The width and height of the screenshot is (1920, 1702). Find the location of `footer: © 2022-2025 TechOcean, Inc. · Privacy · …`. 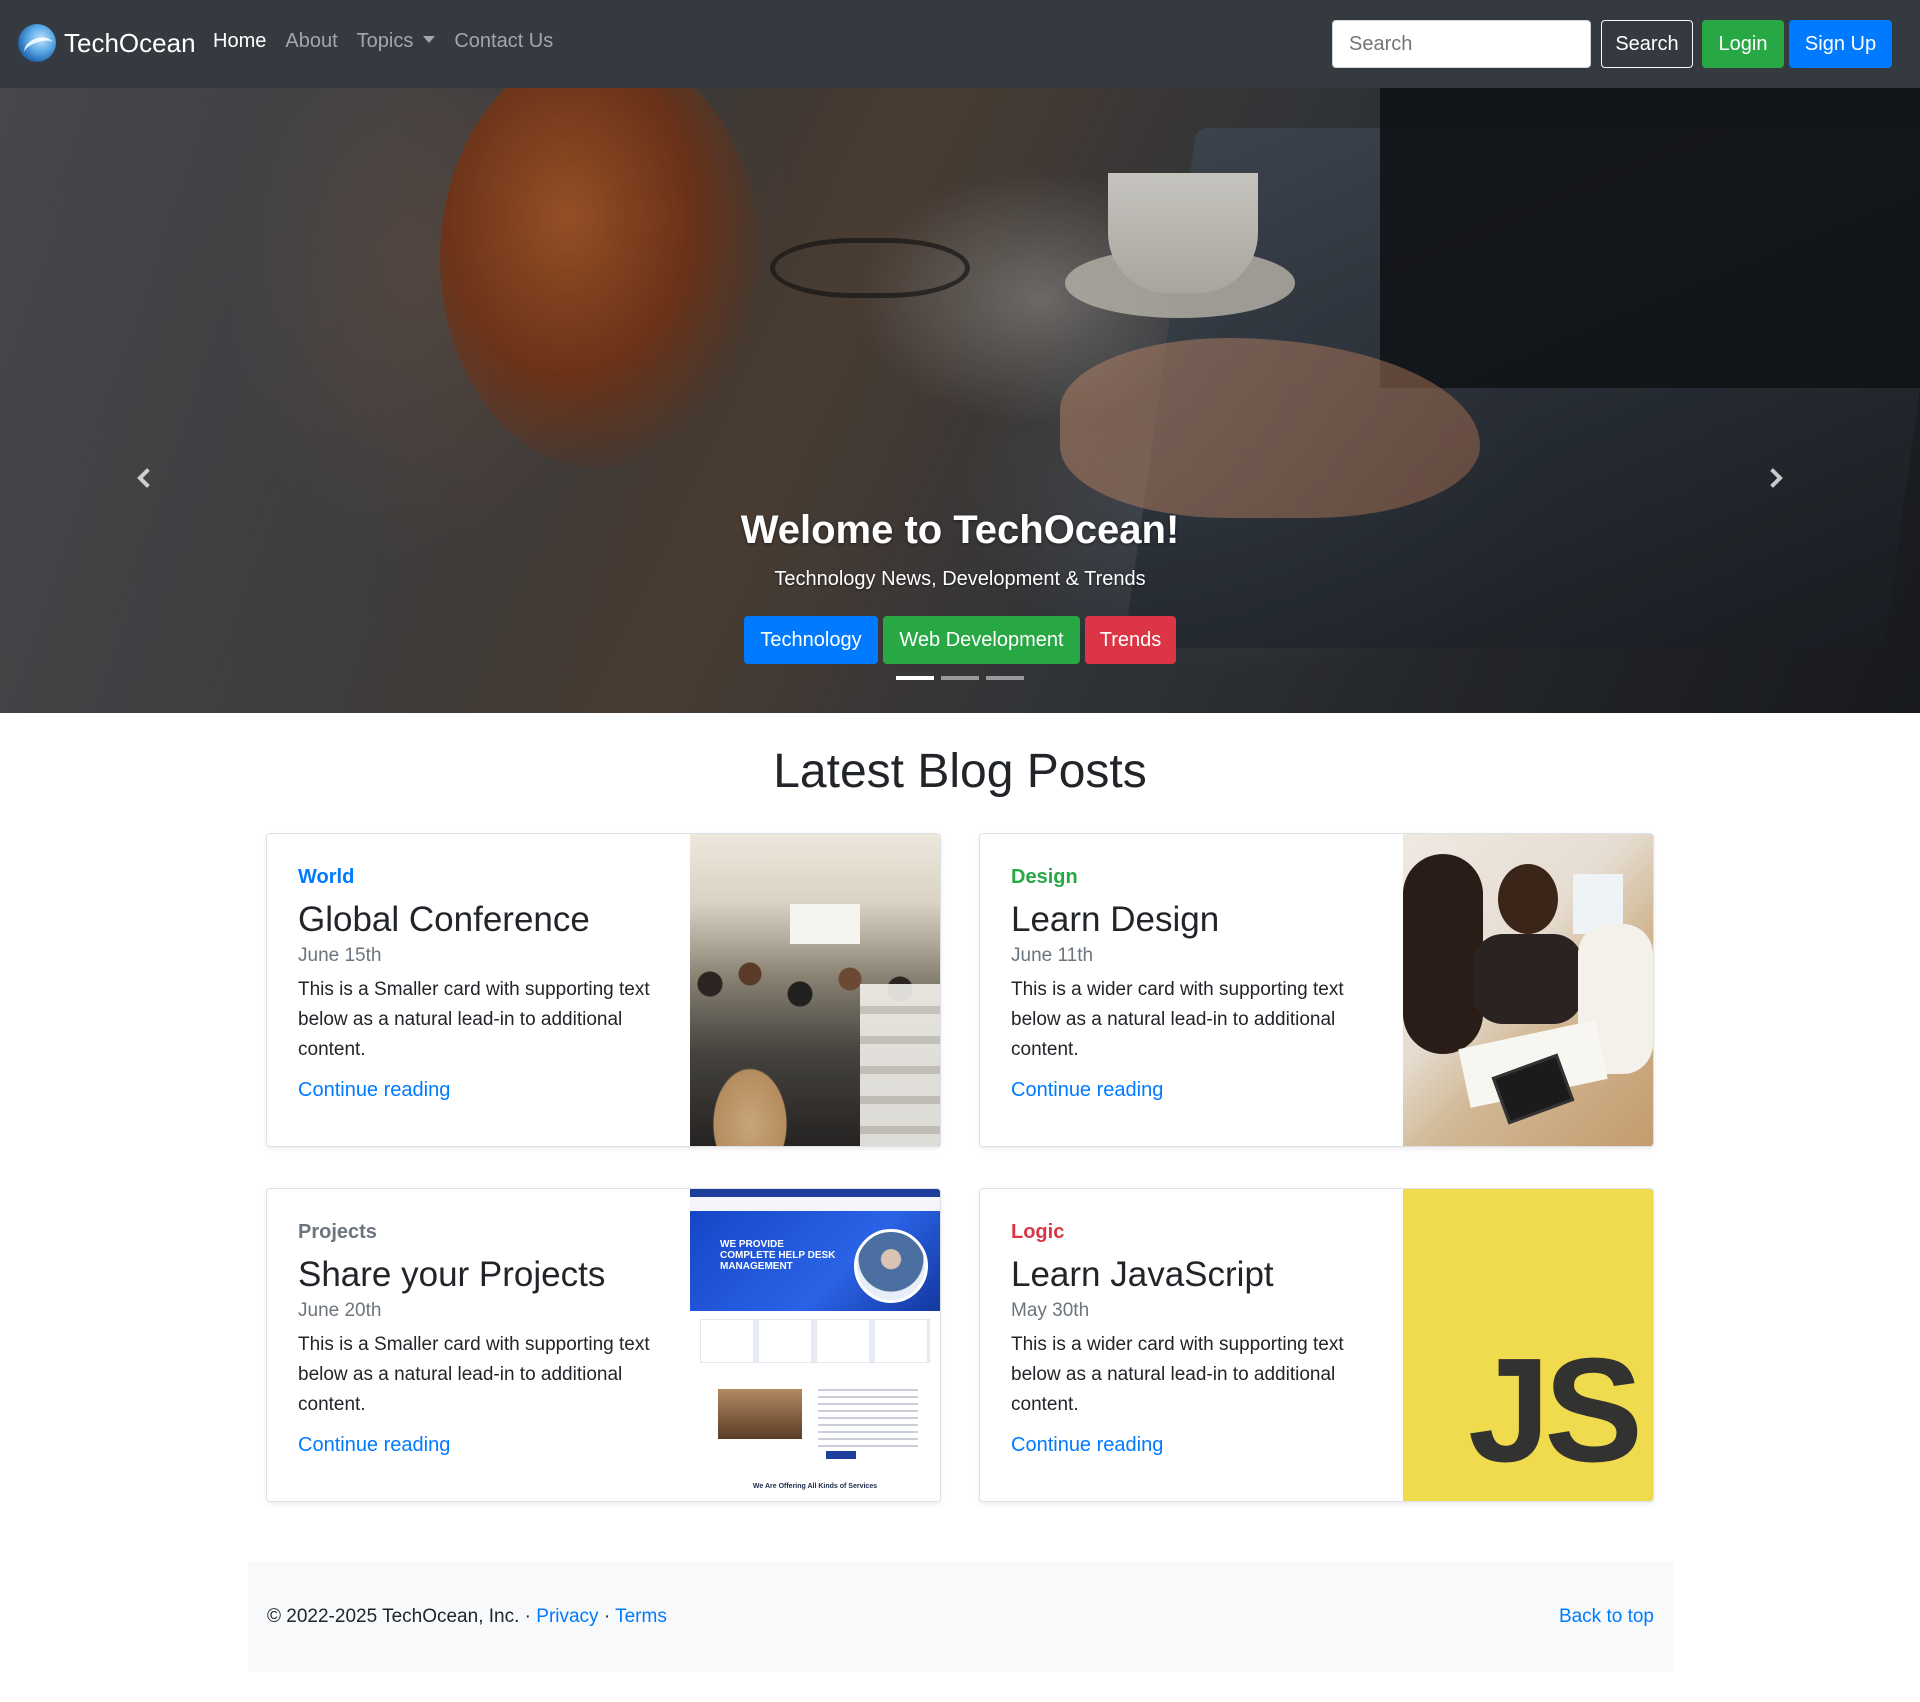

footer: © 2022-2025 TechOcean, Inc. · Privacy · … is located at coordinates (960, 1617).